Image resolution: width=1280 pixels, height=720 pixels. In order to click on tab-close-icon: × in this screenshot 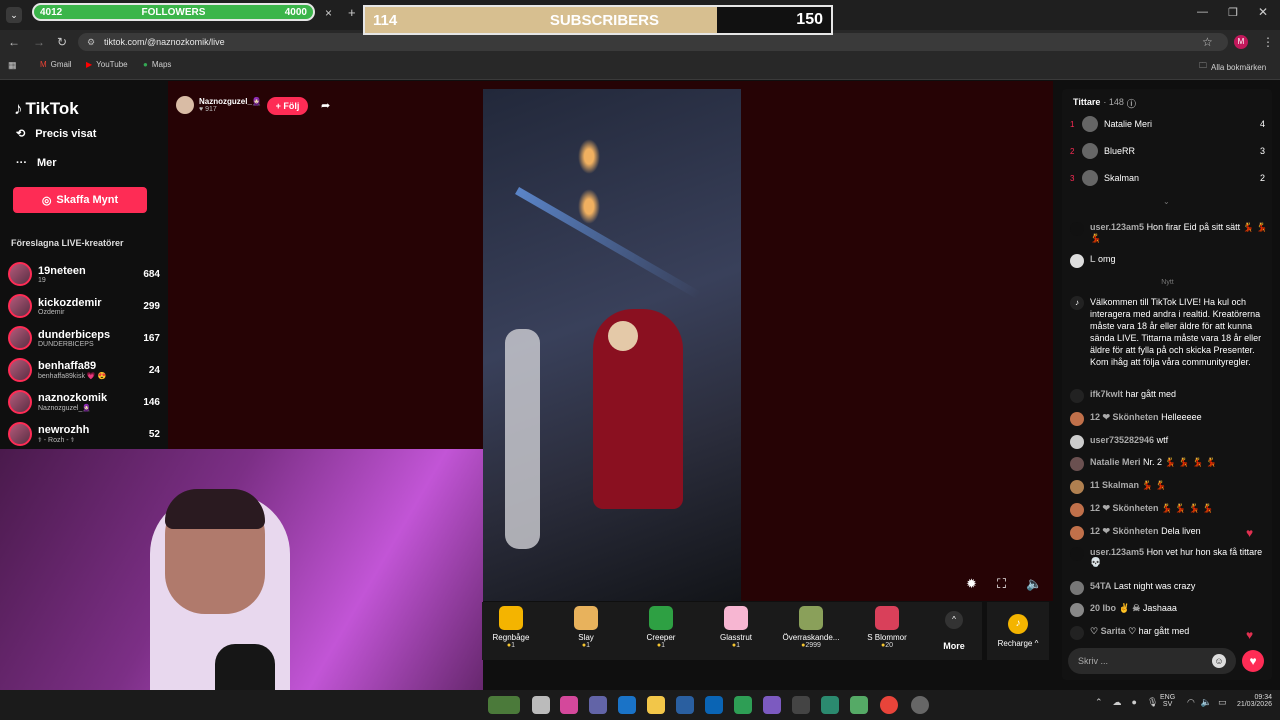, I will do `click(328, 13)`.